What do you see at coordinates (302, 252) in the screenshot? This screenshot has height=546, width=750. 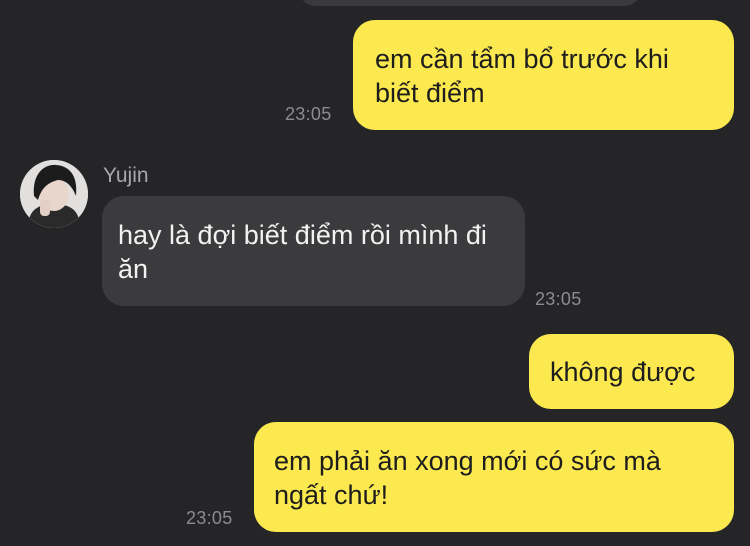 I see `message-text: hay là đợi biết điểm rồi mình đi ăn` at bounding box center [302, 252].